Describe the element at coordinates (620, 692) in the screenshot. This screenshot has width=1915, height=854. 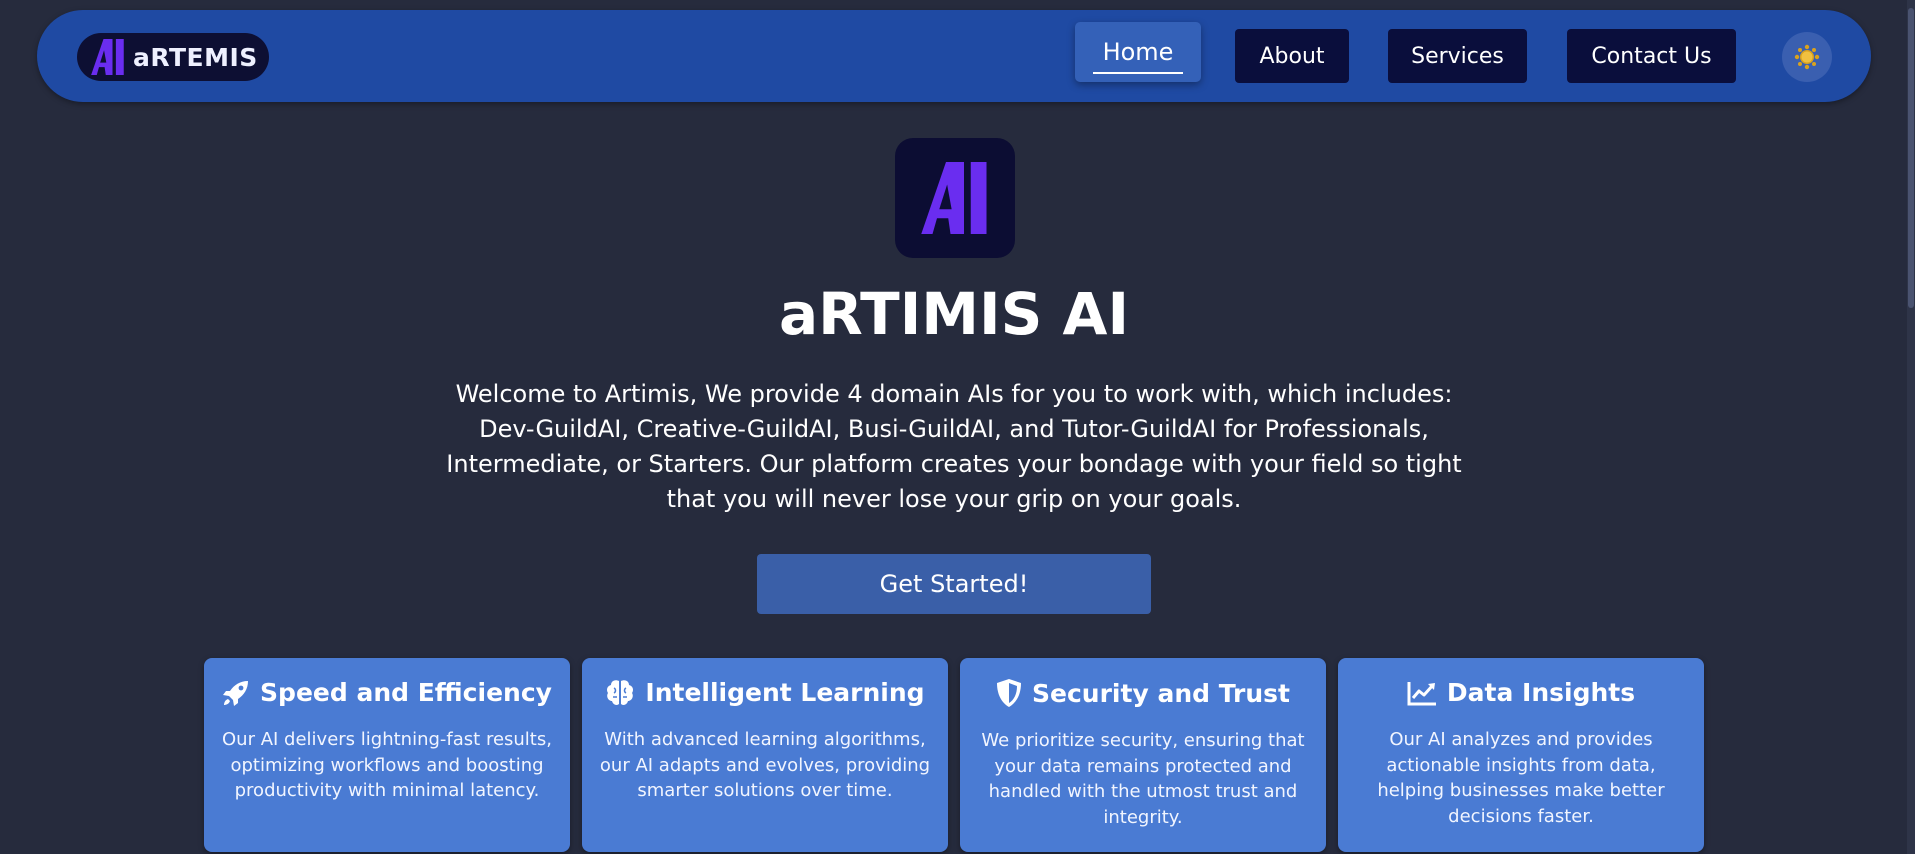
I see `brain-icon` at that location.